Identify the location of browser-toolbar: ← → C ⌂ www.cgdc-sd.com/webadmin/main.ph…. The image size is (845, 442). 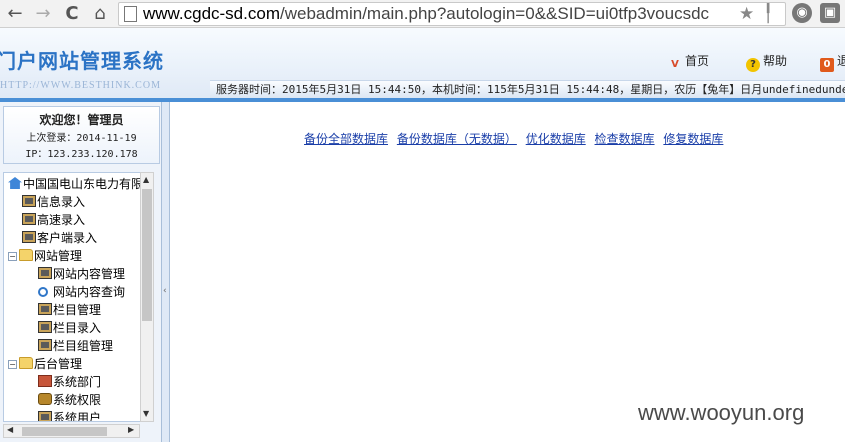
(422, 14).